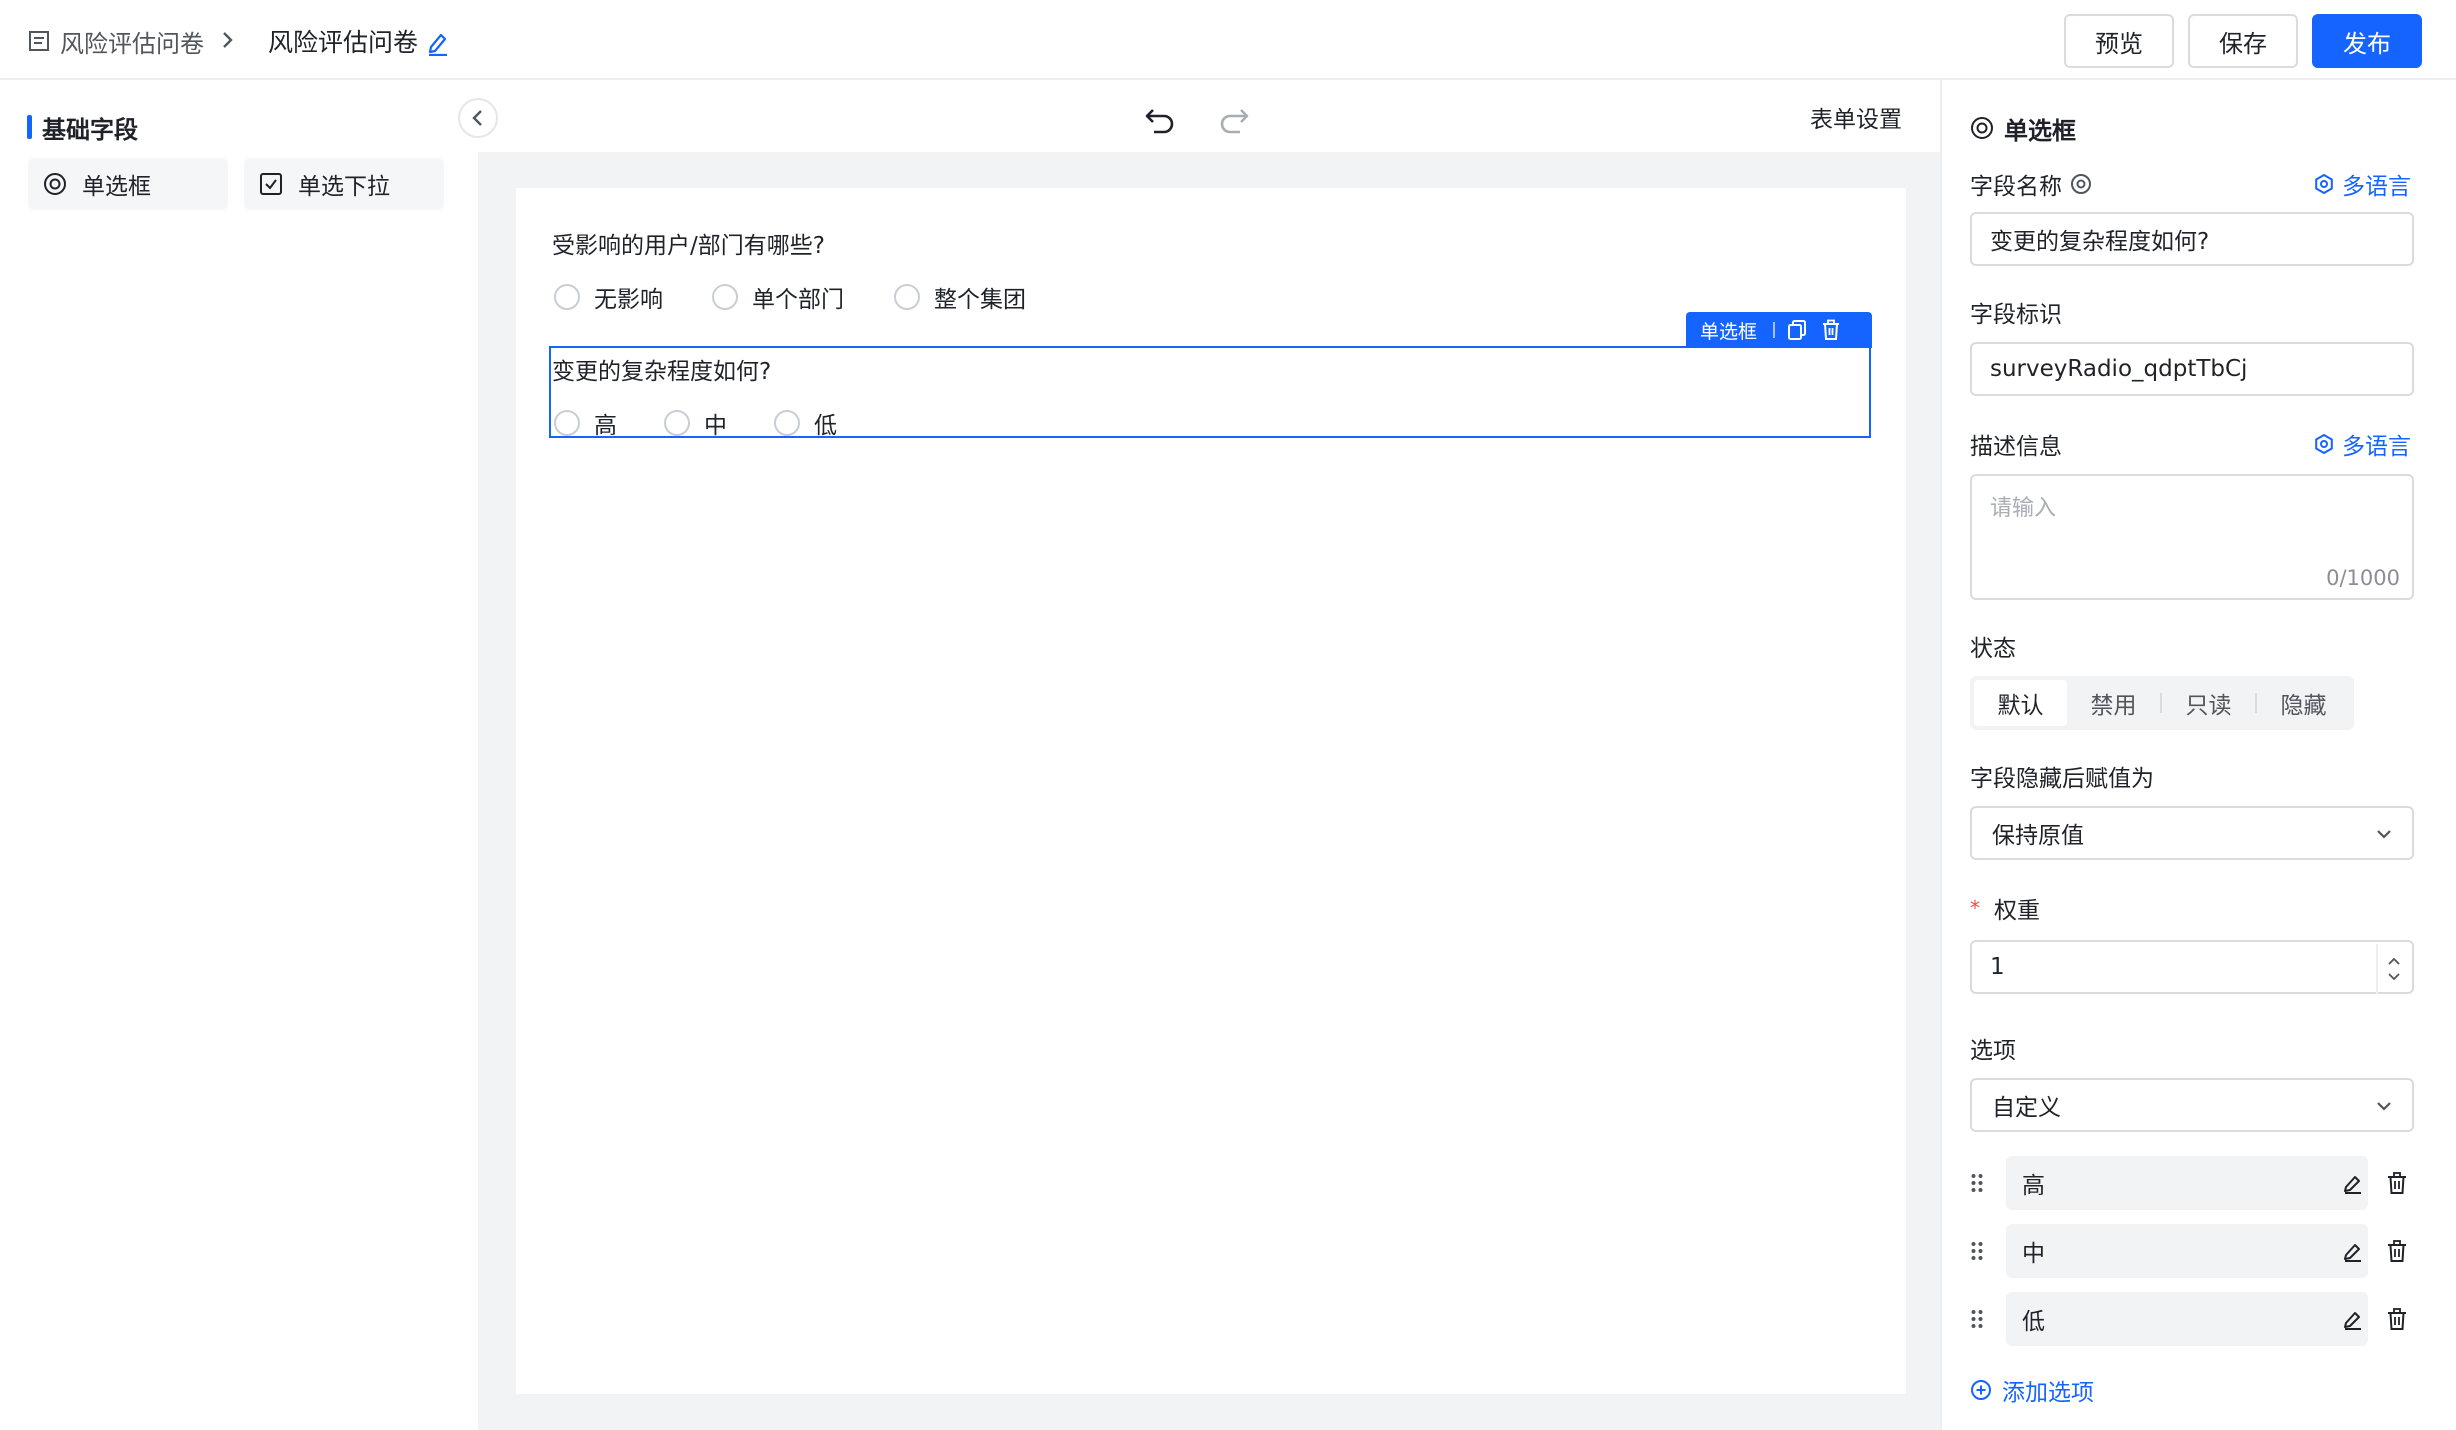  Describe the element at coordinates (2393, 969) in the screenshot. I see `weight-stepper` at that location.